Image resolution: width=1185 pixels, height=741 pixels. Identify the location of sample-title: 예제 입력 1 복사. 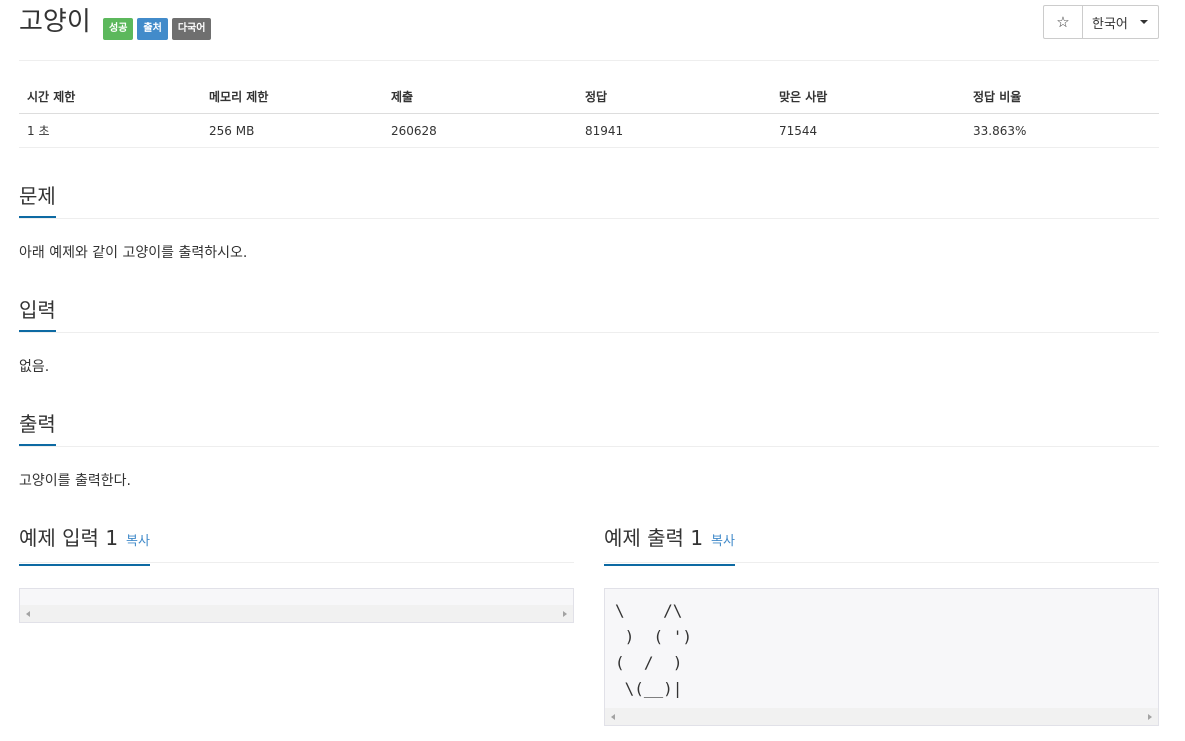
(84, 545).